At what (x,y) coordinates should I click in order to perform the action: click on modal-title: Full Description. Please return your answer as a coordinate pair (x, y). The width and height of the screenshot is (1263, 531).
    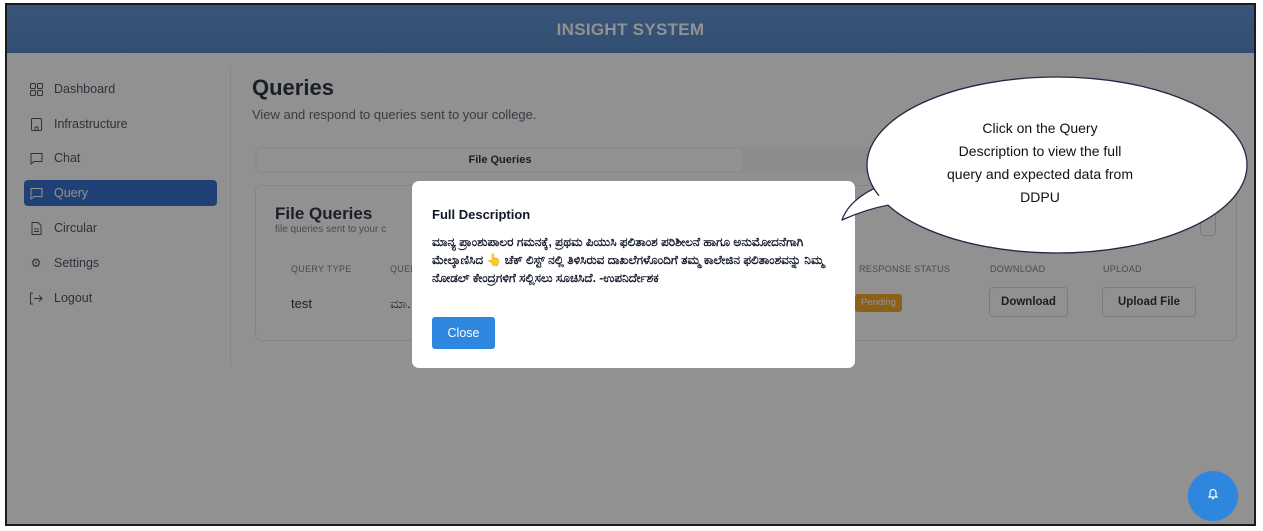
    Looking at the image, I should click on (481, 214).